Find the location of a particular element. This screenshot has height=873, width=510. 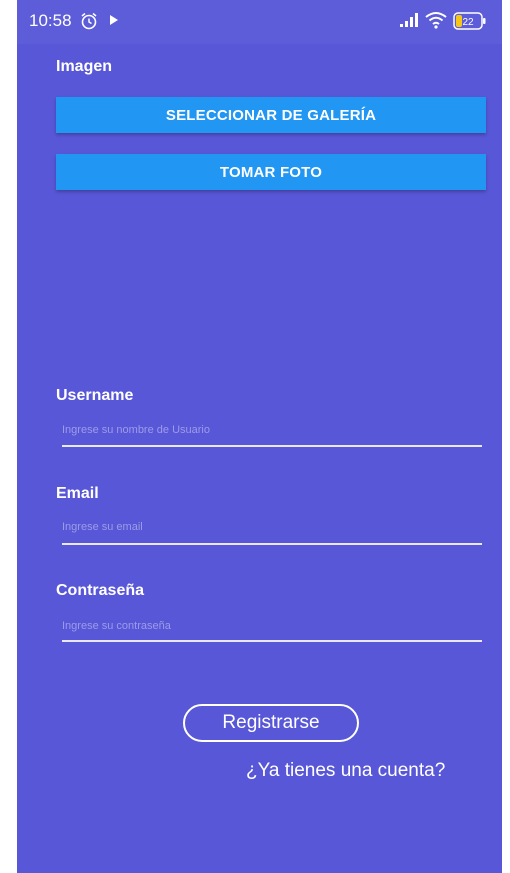

username-label: Username is located at coordinates (95, 395).